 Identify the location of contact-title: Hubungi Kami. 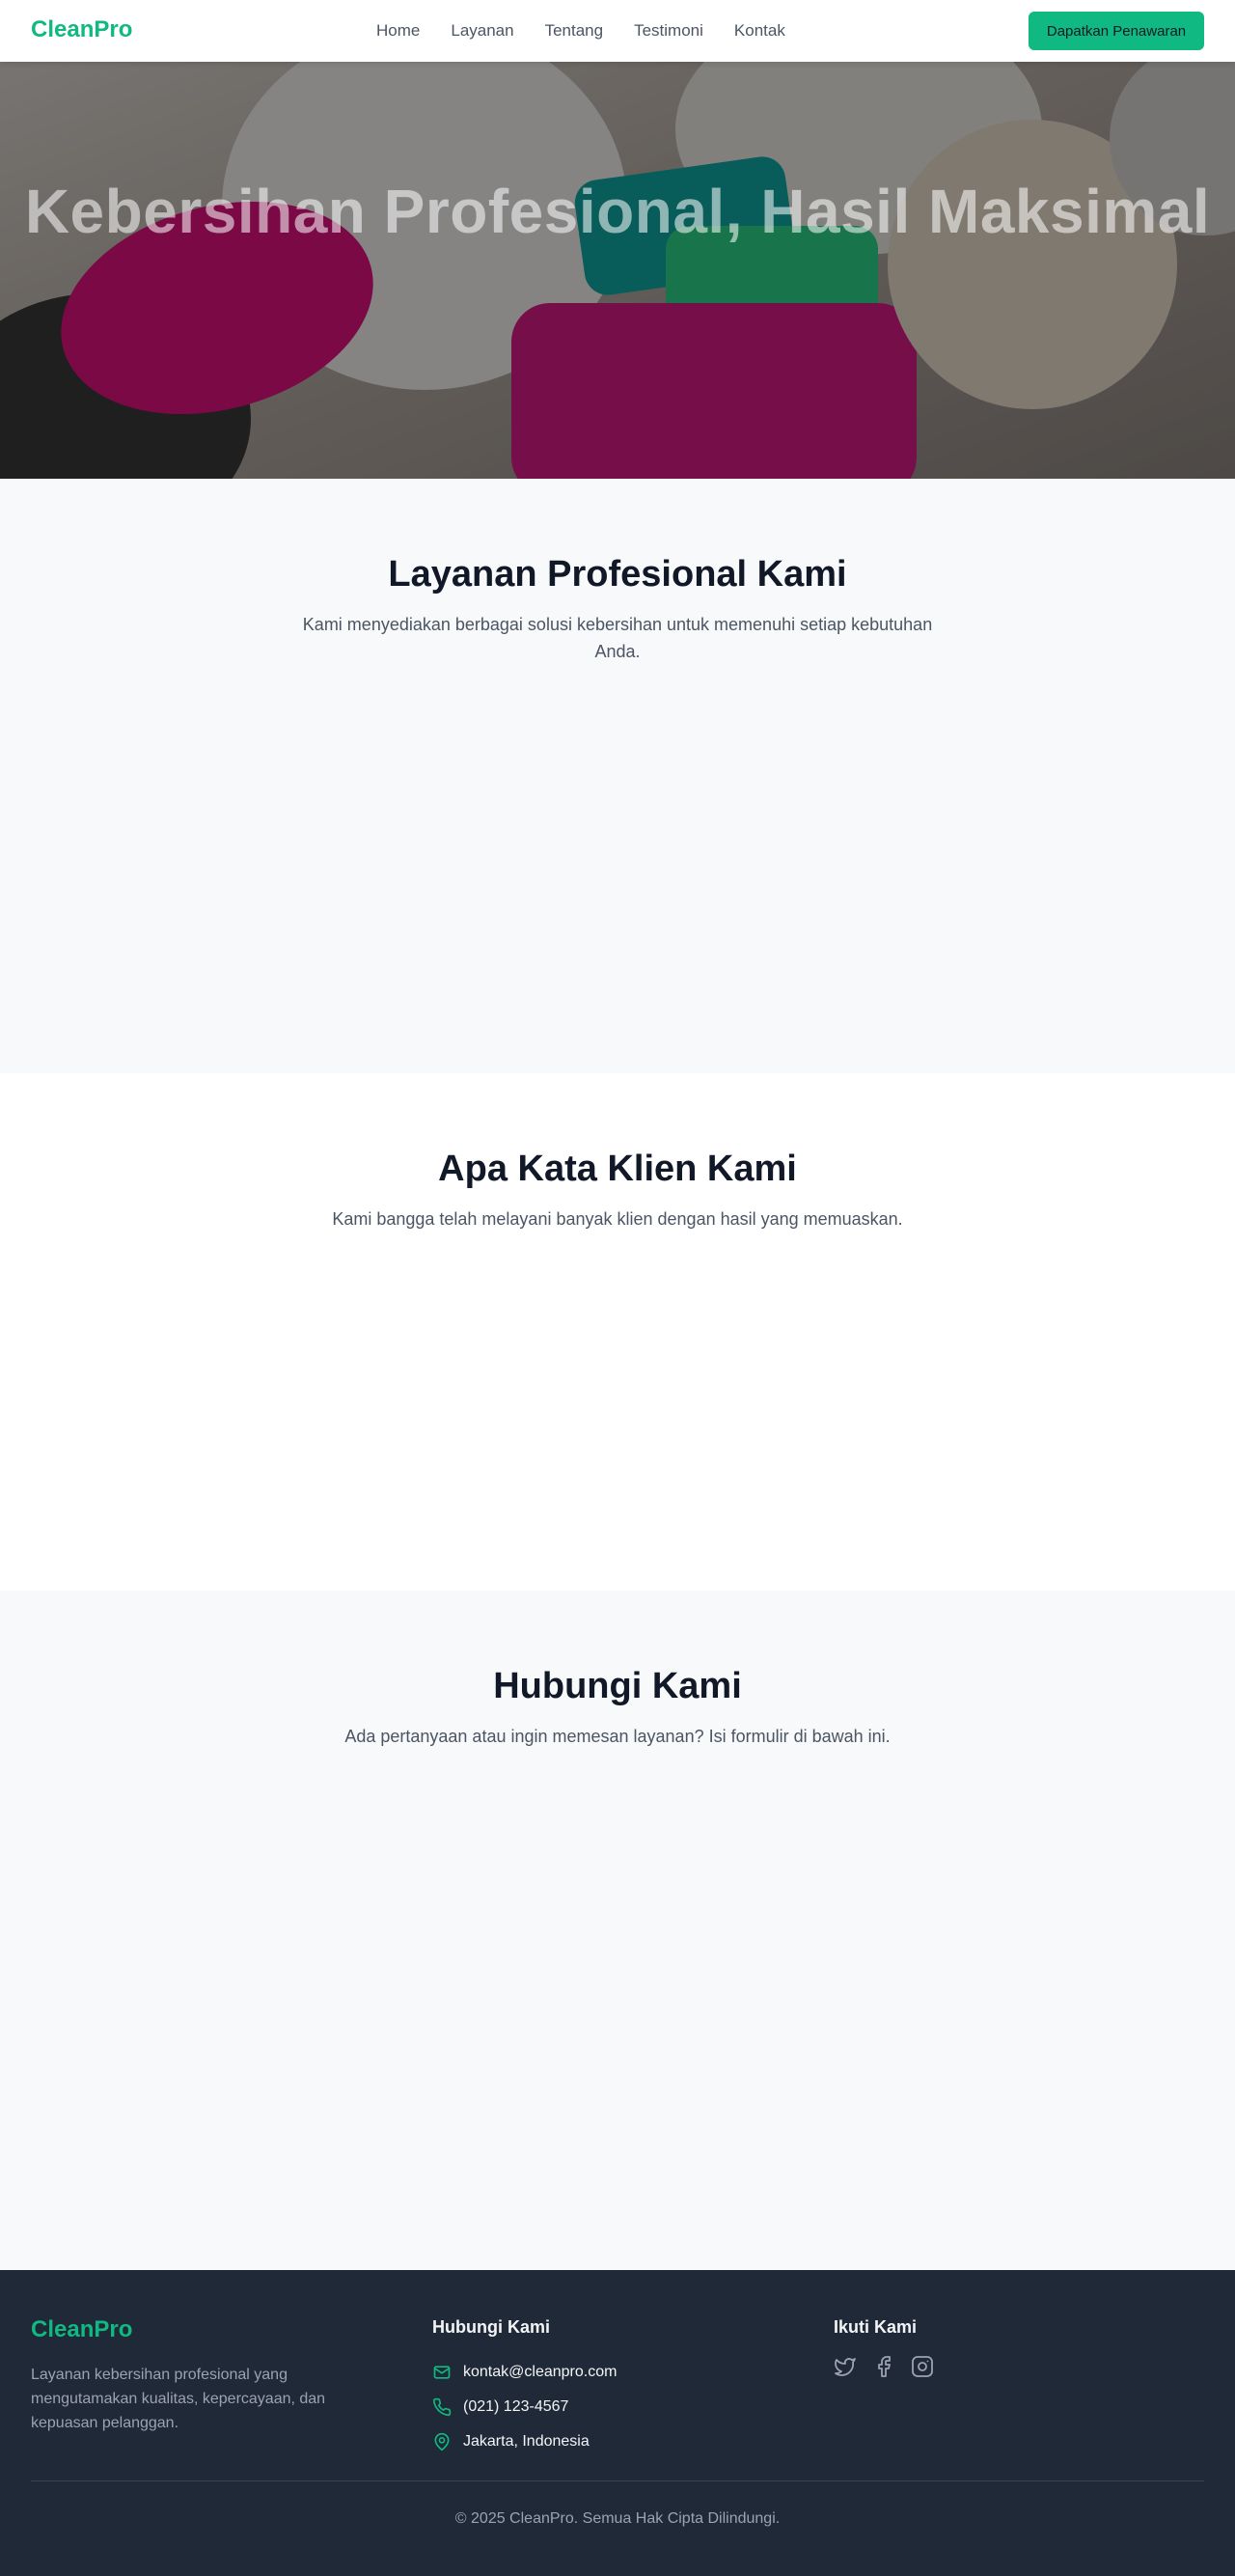
(617, 1686).